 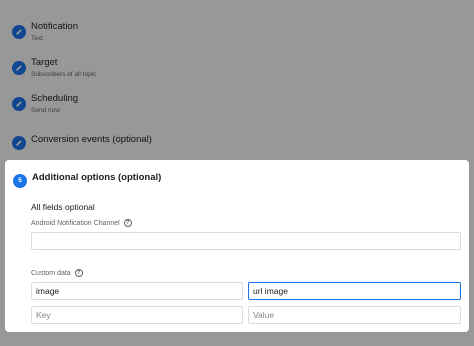 I want to click on step-title: Scheduling, so click(x=55, y=98).